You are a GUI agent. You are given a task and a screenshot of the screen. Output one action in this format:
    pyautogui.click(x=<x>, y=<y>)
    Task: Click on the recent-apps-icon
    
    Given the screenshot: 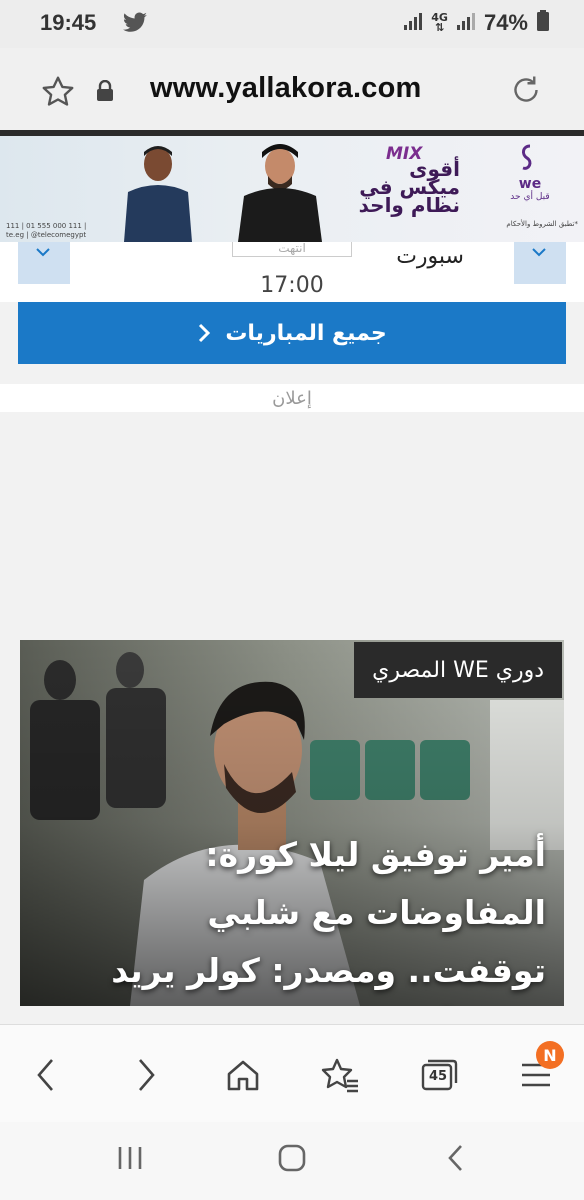 What is the action you would take?
    pyautogui.click(x=130, y=1158)
    